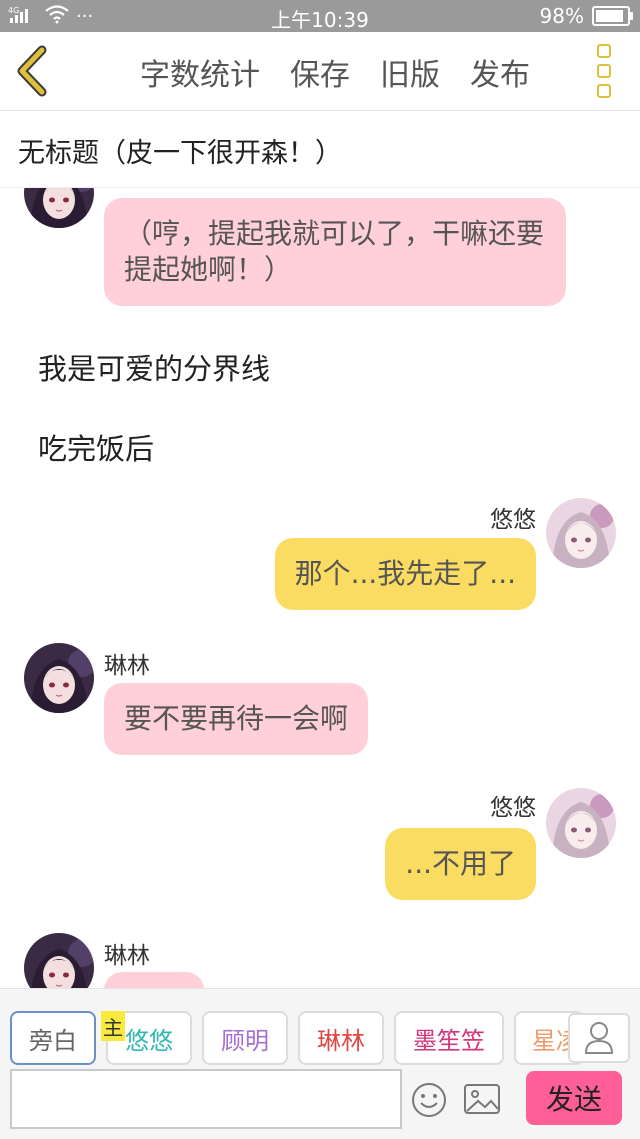 This screenshot has height=1139, width=640. What do you see at coordinates (245, 1038) in the screenshot?
I see `character-chip-guming: 顾明` at bounding box center [245, 1038].